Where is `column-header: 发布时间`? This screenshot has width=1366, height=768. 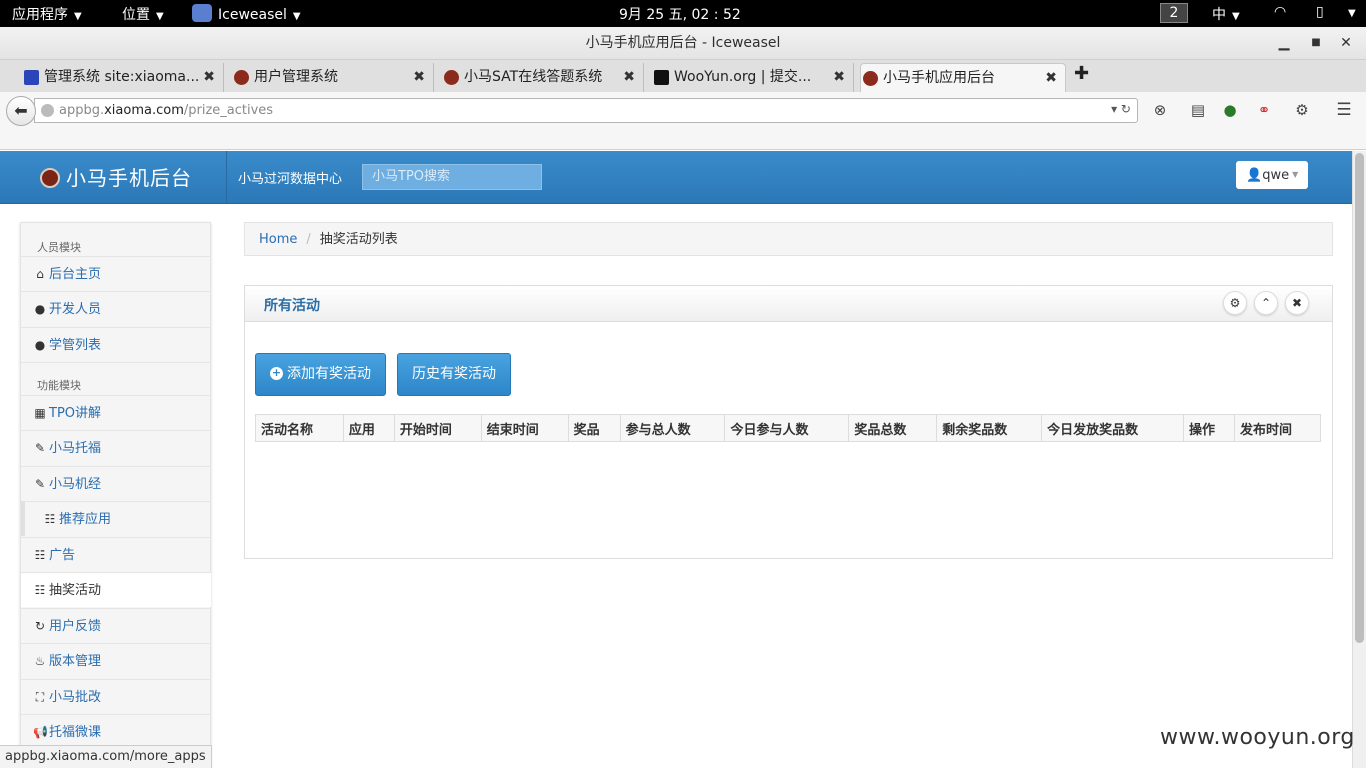
column-header: 发布时间 is located at coordinates (1277, 428).